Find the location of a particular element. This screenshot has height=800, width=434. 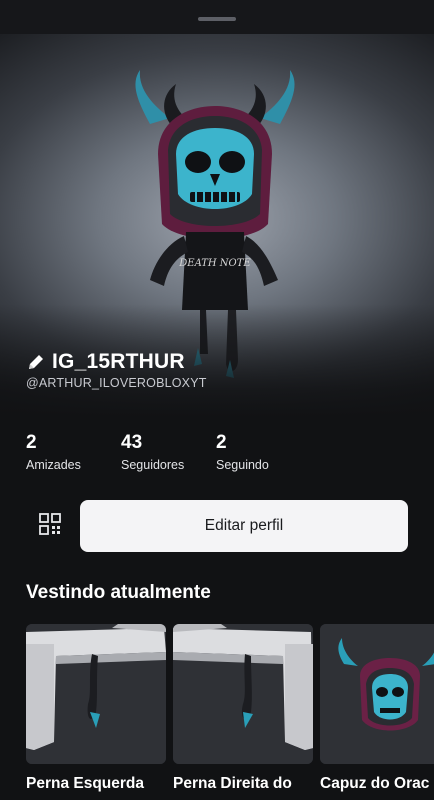

stat-following-label: Seguindo is located at coordinates (242, 465).